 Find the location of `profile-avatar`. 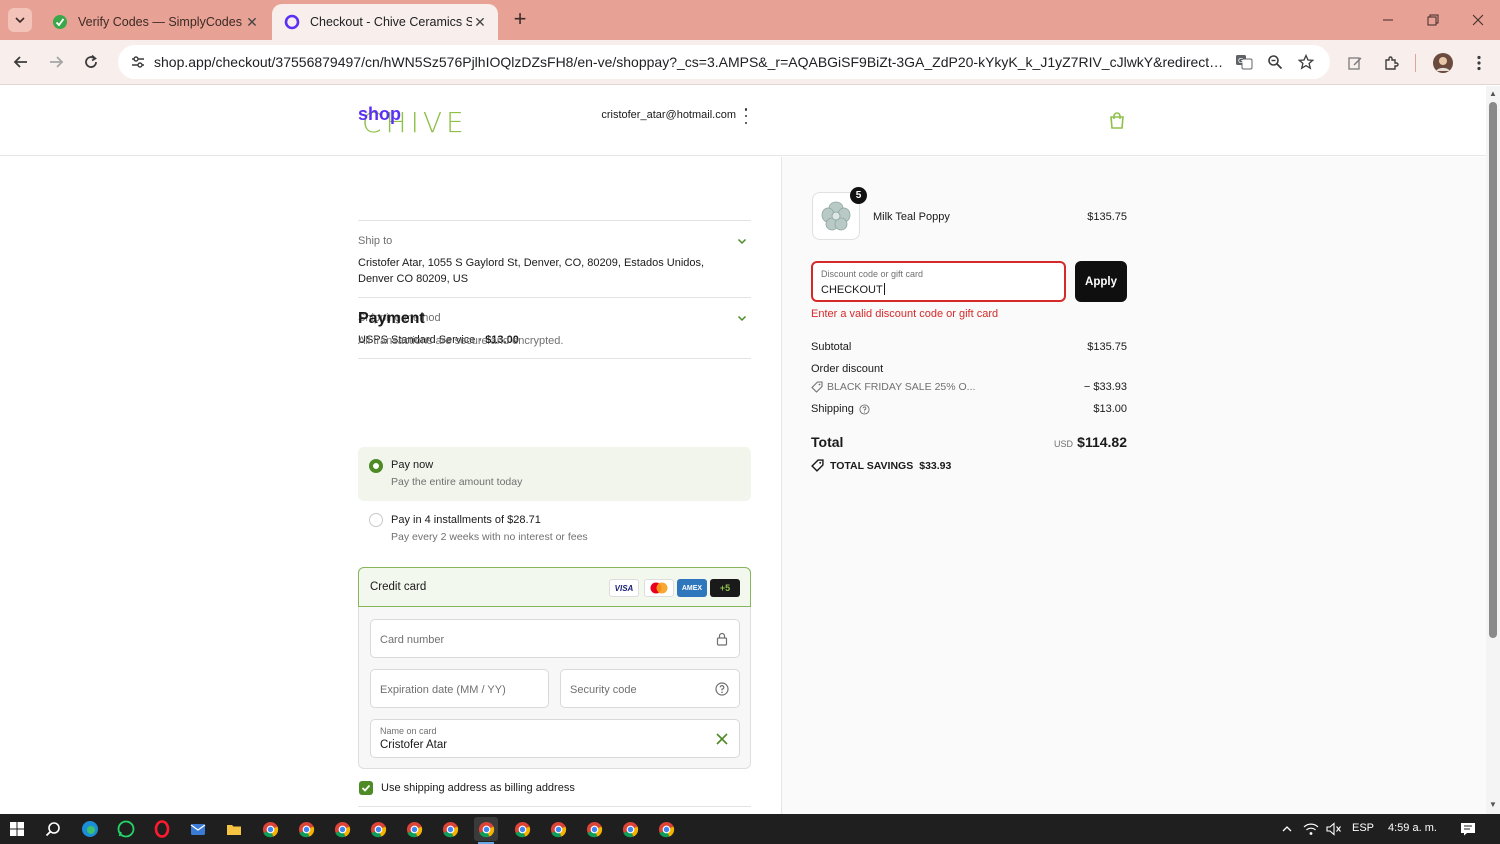

profile-avatar is located at coordinates (1443, 63).